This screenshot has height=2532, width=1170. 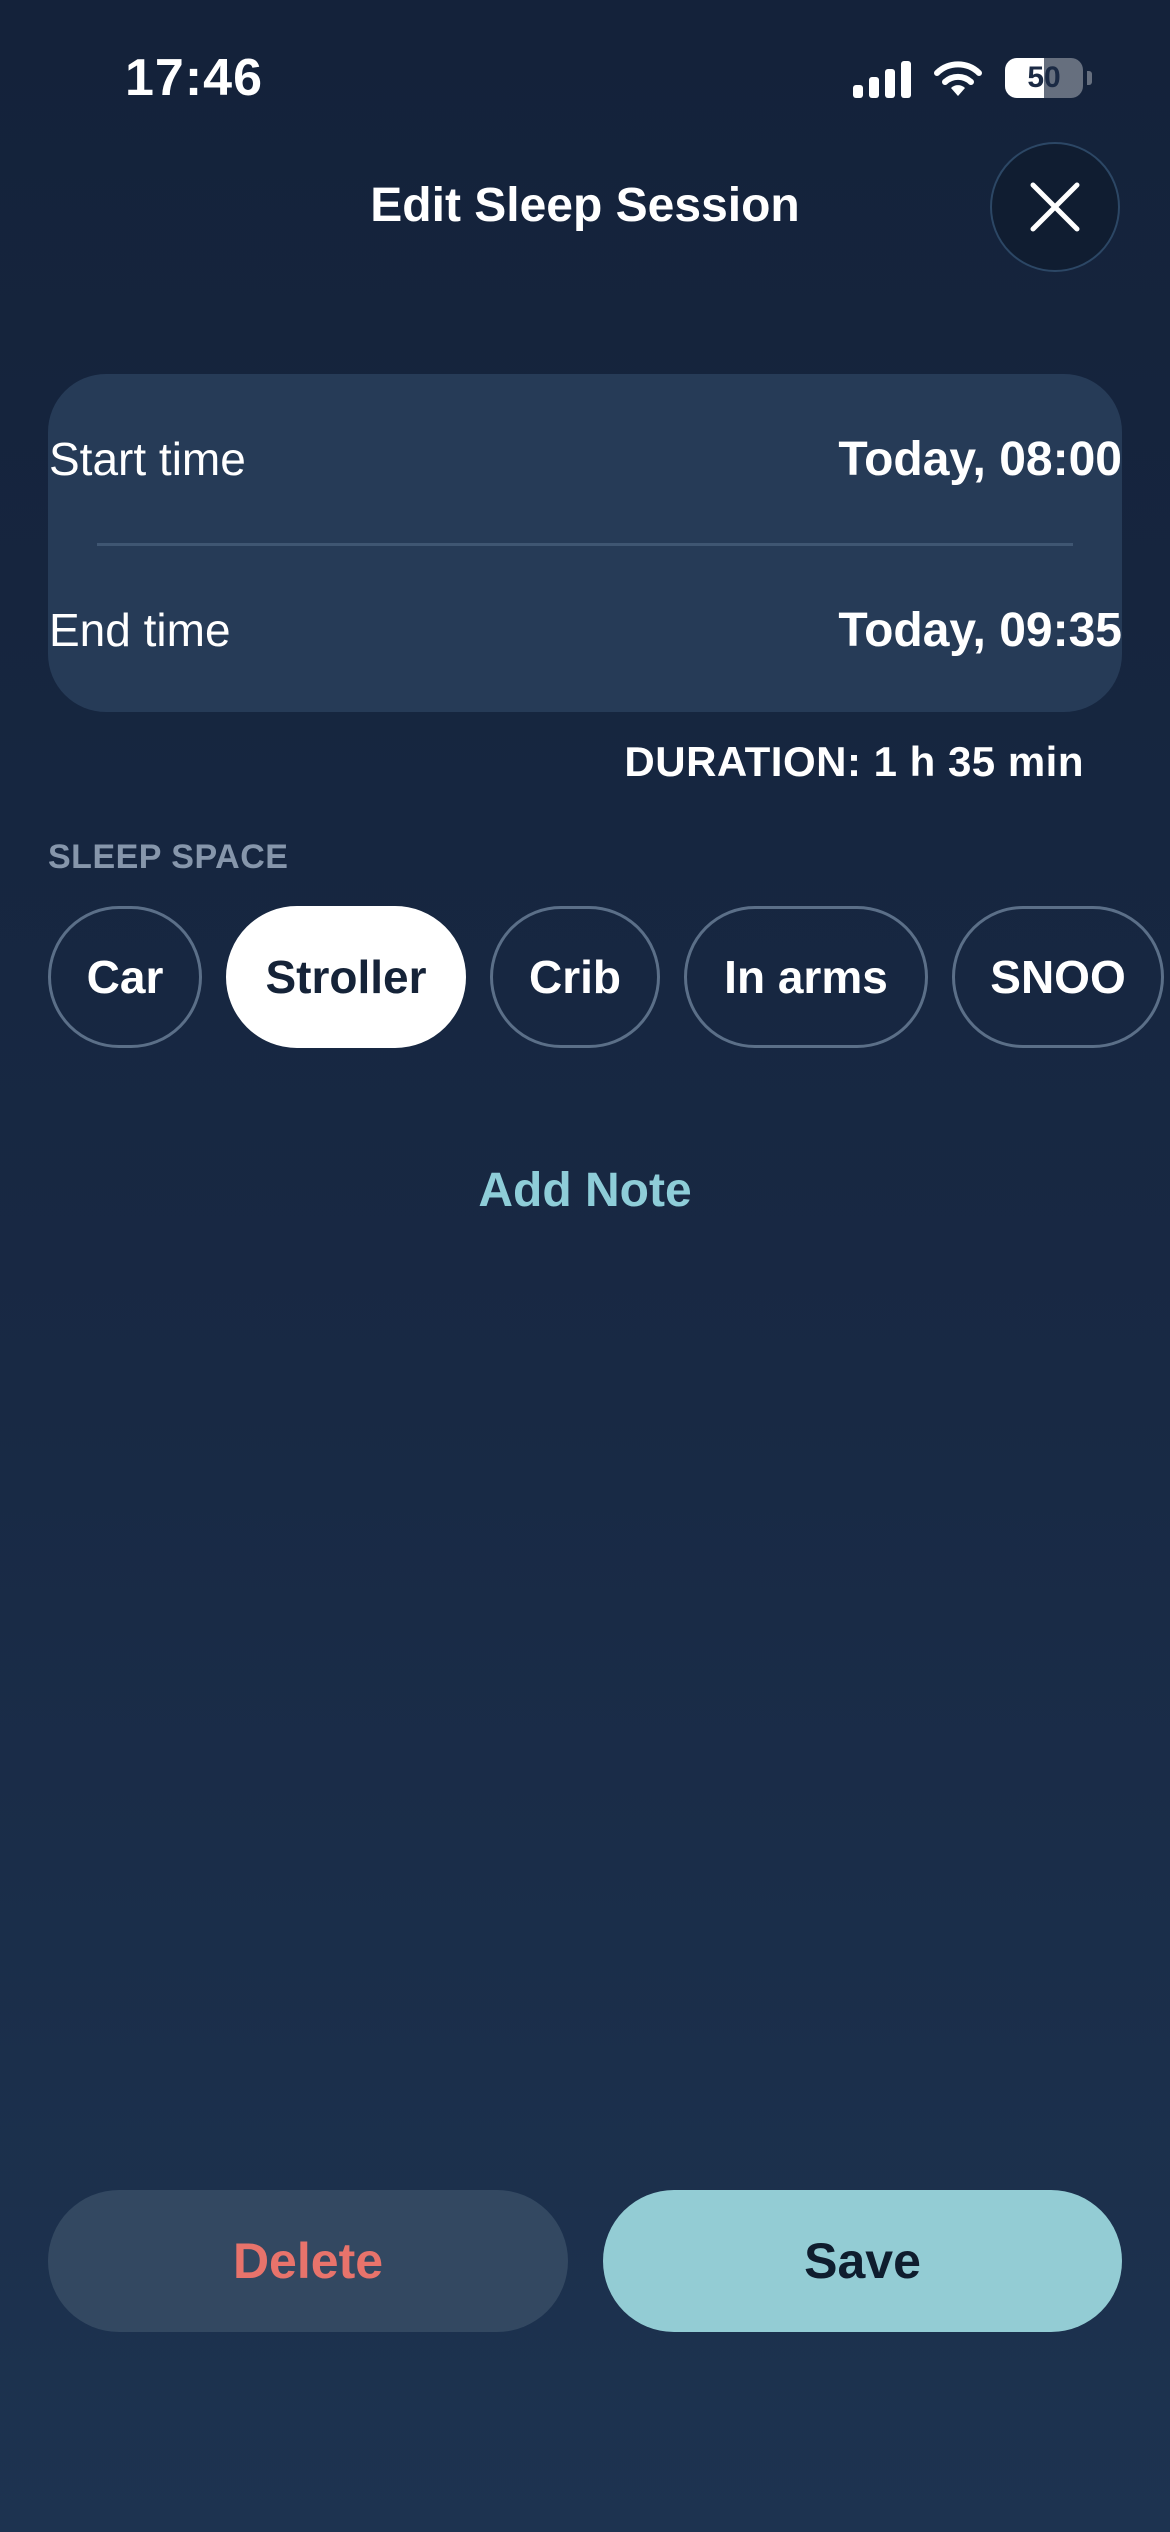 I want to click on status-bar: 17:46 50, so click(x=585, y=75).